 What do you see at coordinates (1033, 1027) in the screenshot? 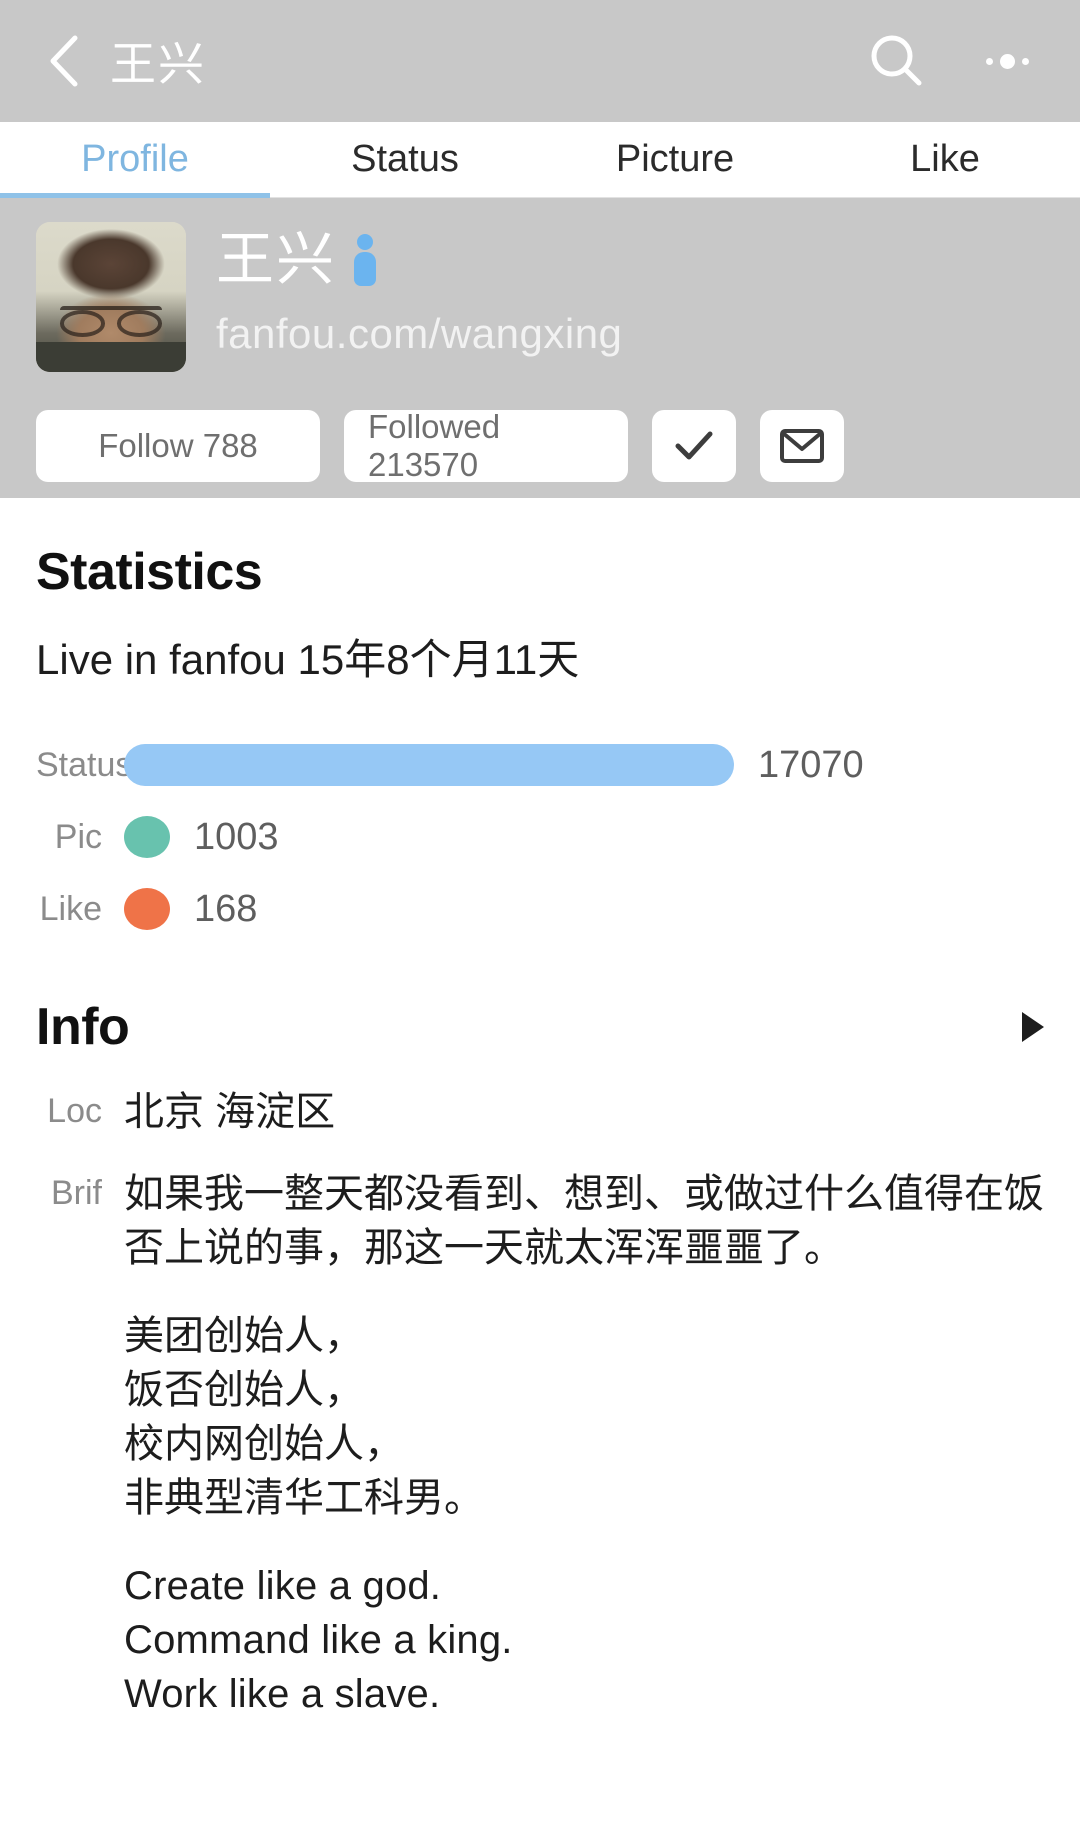
I see `triangle-right-icon` at bounding box center [1033, 1027].